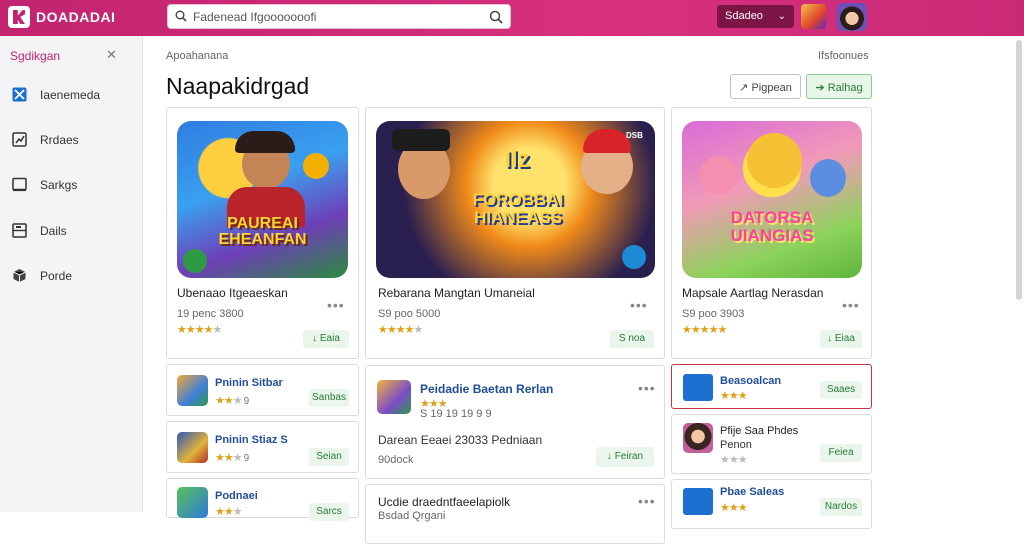 This screenshot has height=544, width=1024. Describe the element at coordinates (843, 56) in the screenshot. I see `header-link: Ifsfoonues` at that location.